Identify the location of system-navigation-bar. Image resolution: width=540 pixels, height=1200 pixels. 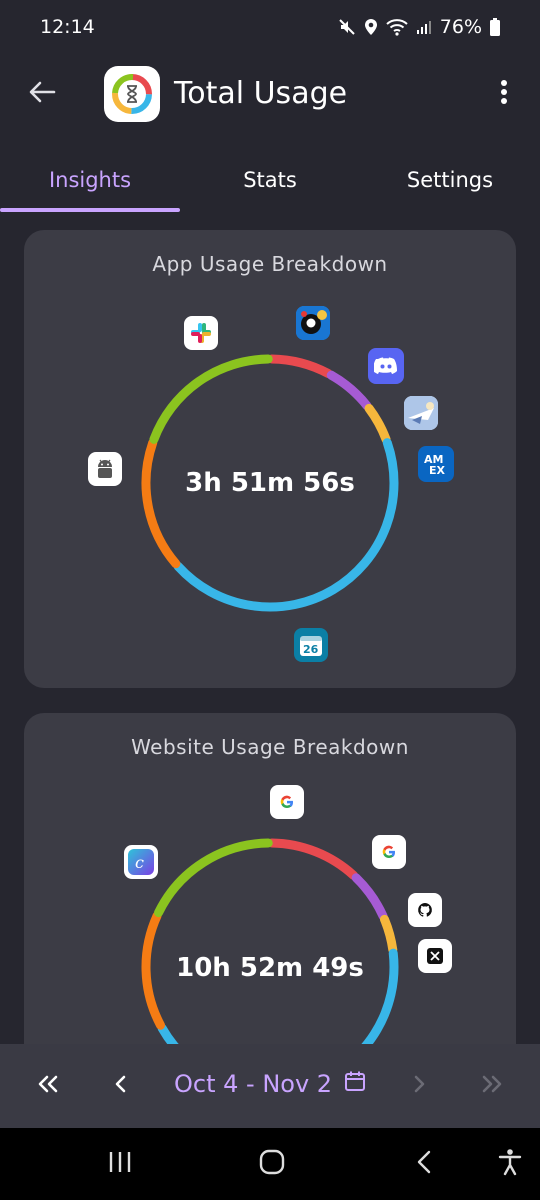
(270, 1164).